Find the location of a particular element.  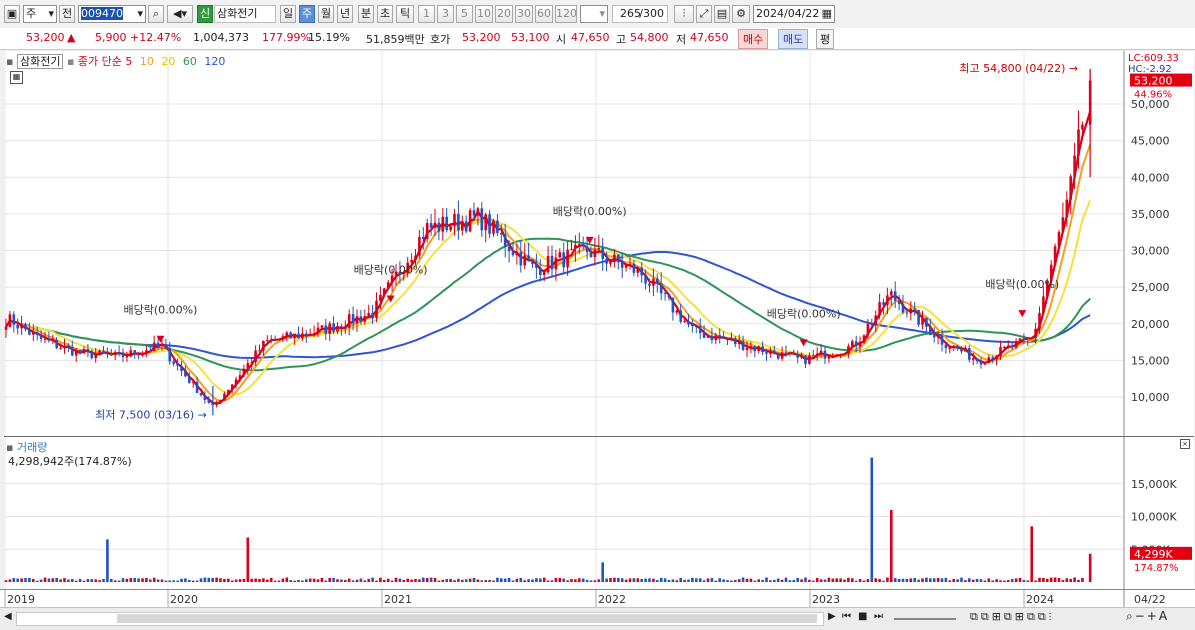

ma-period-20: 20 is located at coordinates (168, 61).